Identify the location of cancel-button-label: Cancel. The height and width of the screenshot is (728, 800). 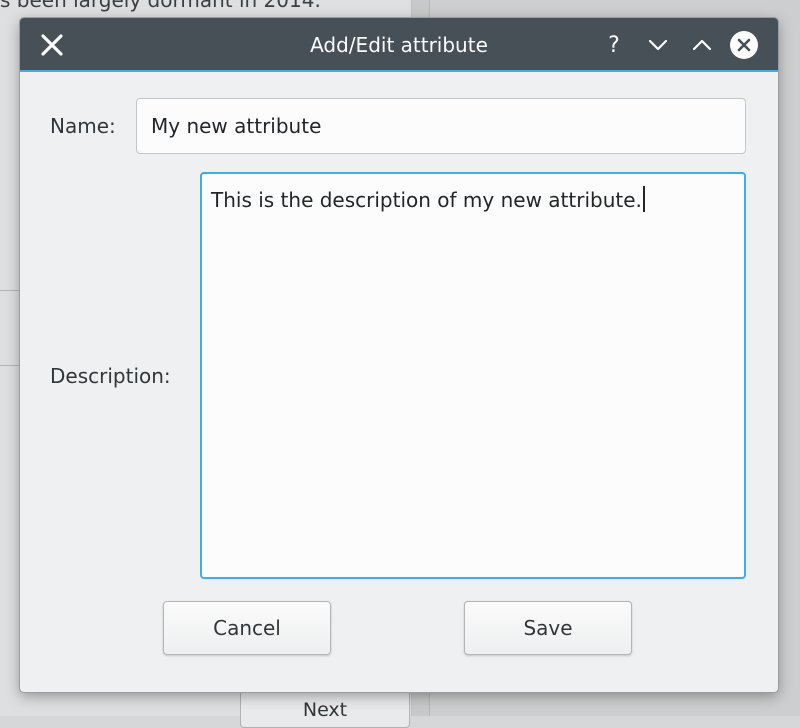
(247, 628).